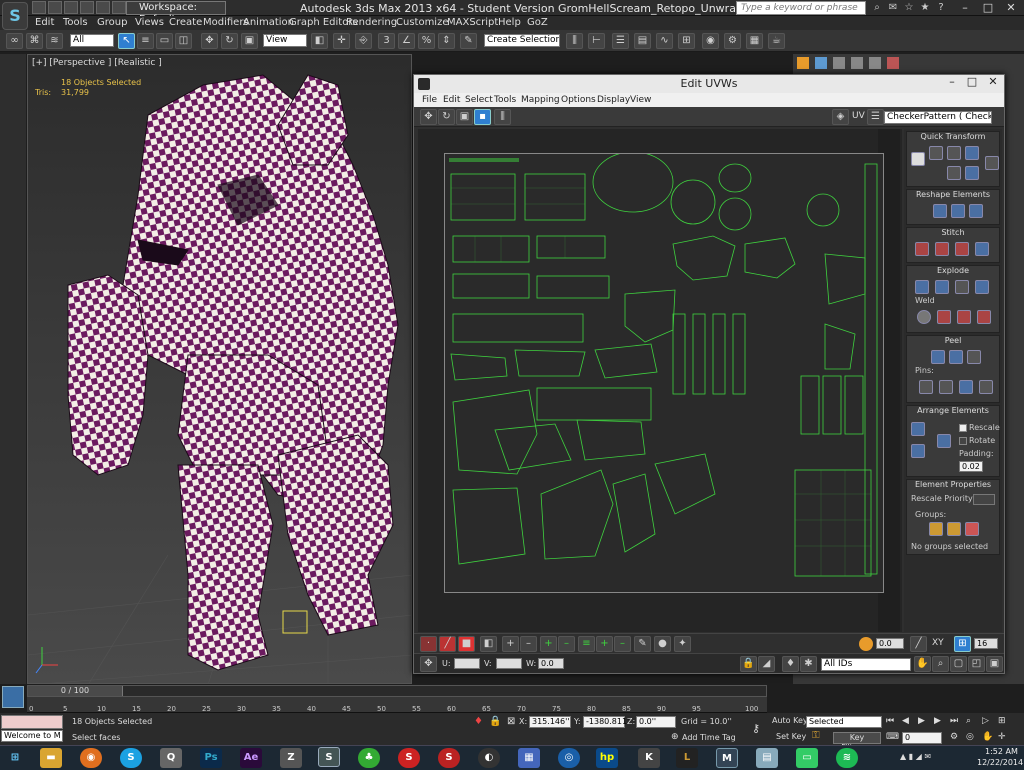 Image resolution: width=1024 pixels, height=770 pixels. Describe the element at coordinates (451, 100) in the screenshot. I see `uvw-menu-edit: Edit` at that location.